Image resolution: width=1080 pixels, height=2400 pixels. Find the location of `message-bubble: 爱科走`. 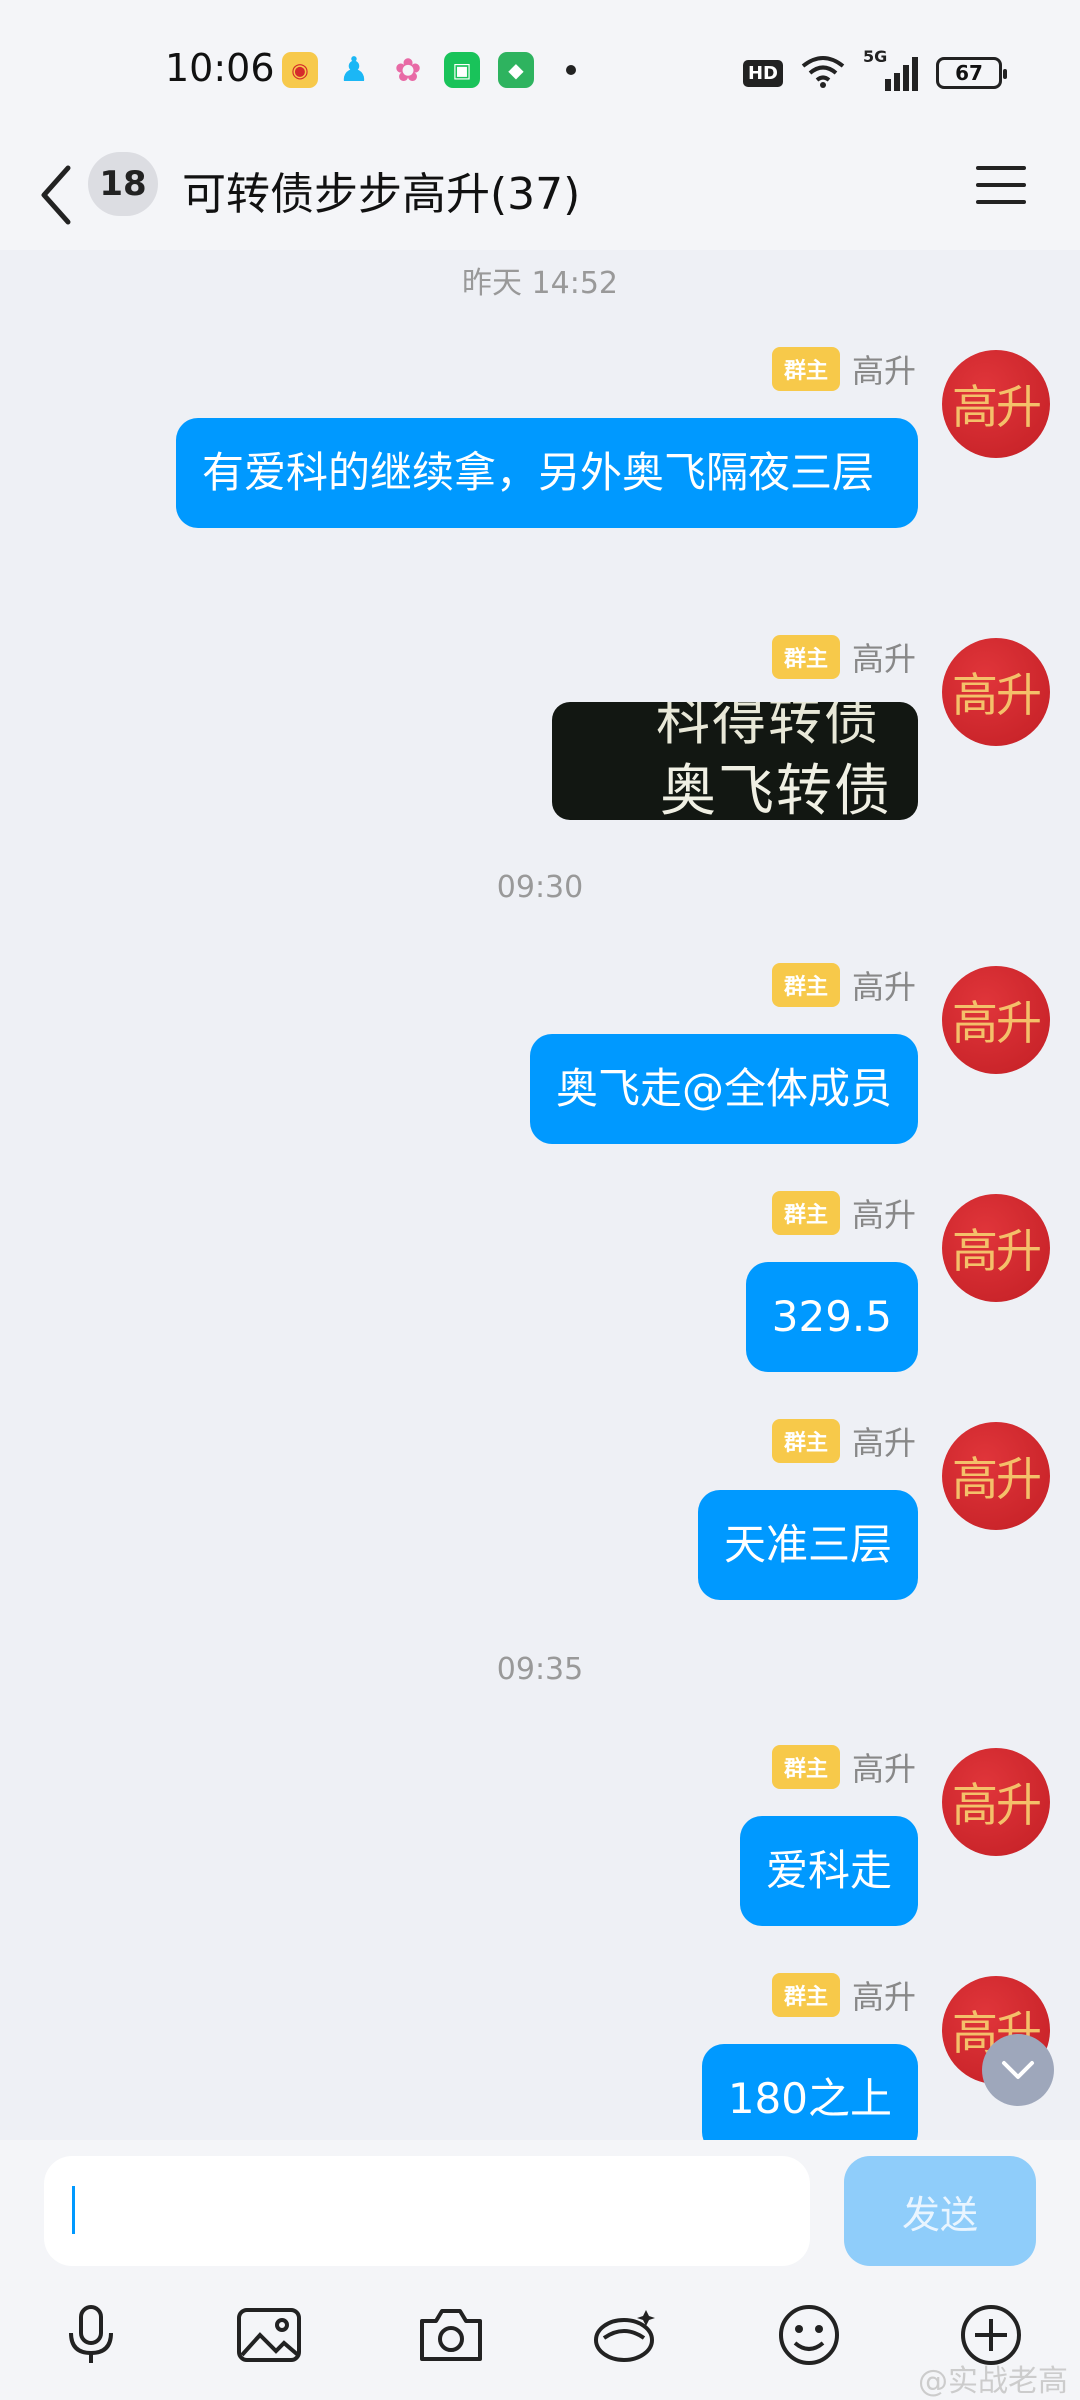

message-bubble: 爱科走 is located at coordinates (828, 1871).